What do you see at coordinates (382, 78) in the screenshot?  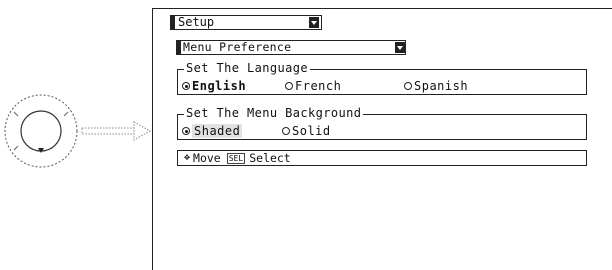 I see `language-group: Set The Language English French Spanish` at bounding box center [382, 78].